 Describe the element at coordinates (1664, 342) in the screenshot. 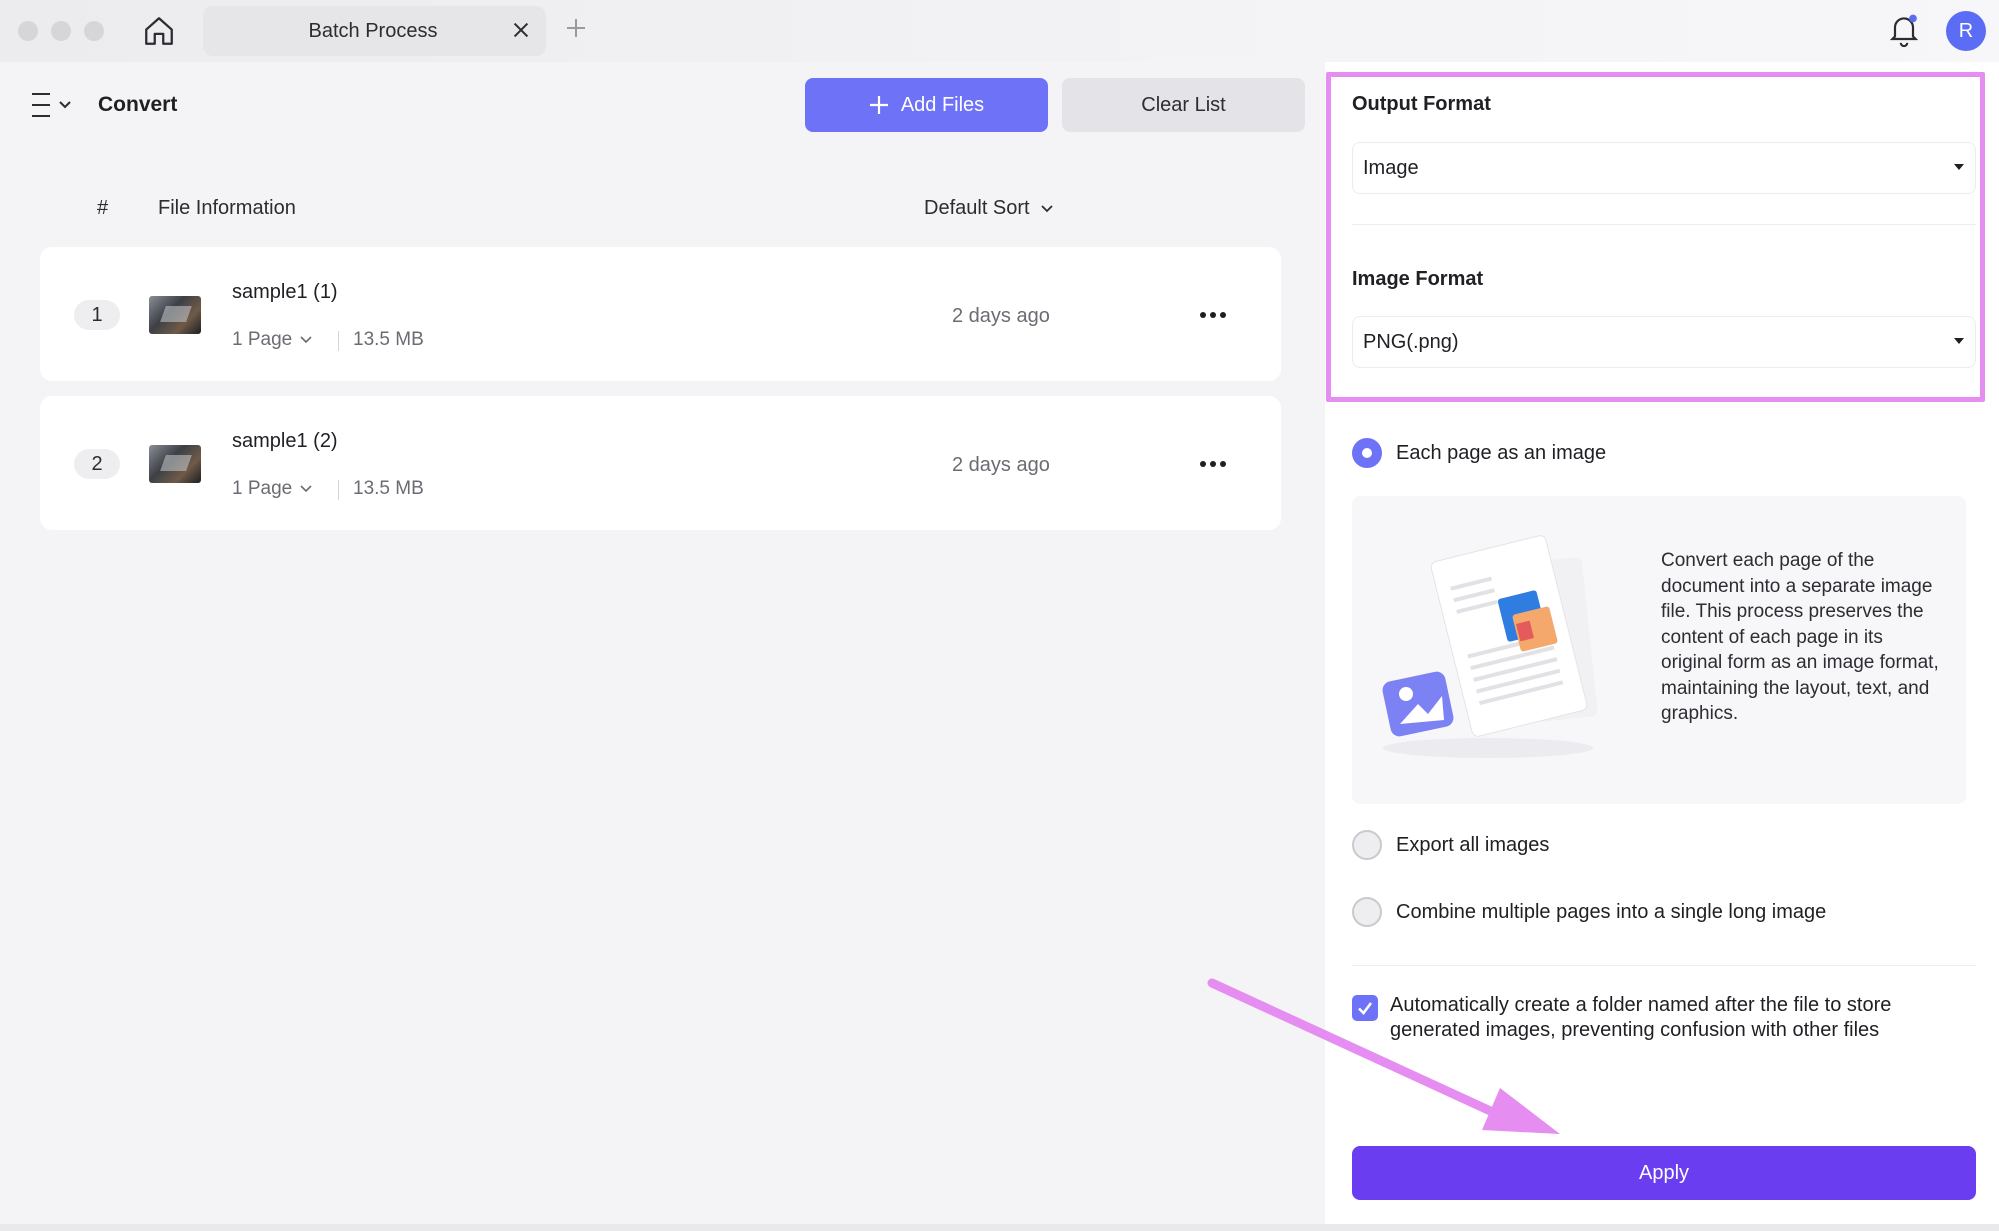

I see `image-format-select: PNG(.png)` at that location.